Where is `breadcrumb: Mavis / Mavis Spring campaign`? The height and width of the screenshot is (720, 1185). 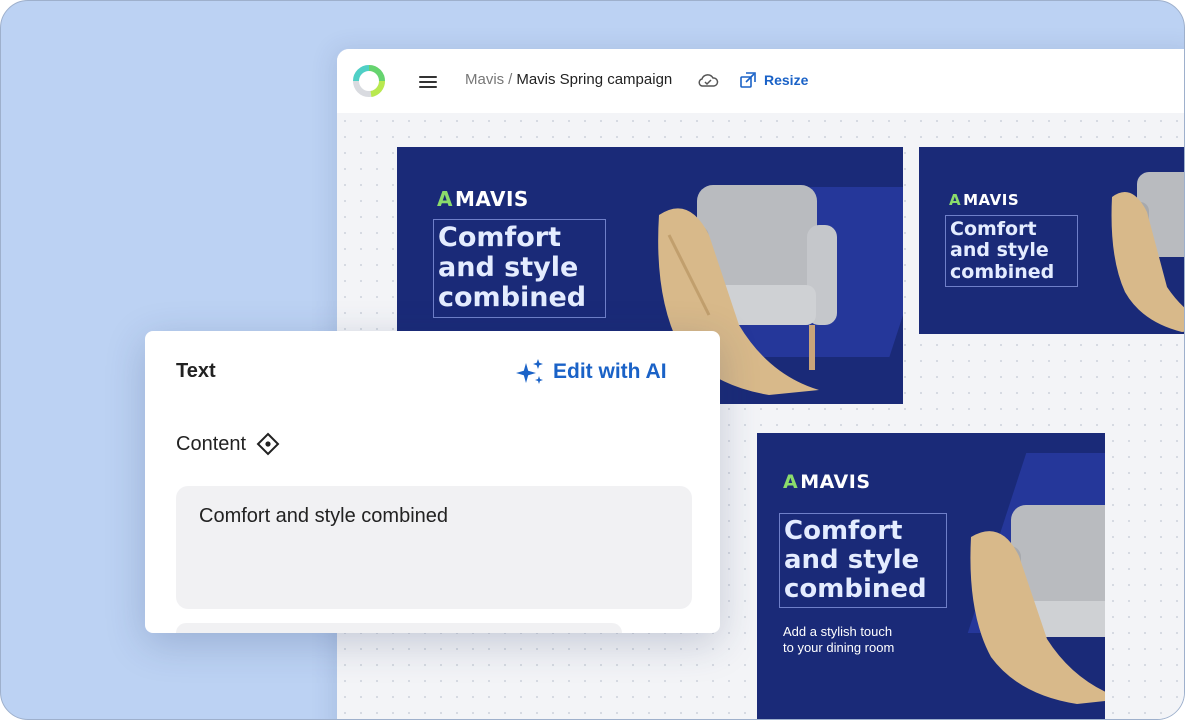 breadcrumb: Mavis / Mavis Spring campaign is located at coordinates (568, 79).